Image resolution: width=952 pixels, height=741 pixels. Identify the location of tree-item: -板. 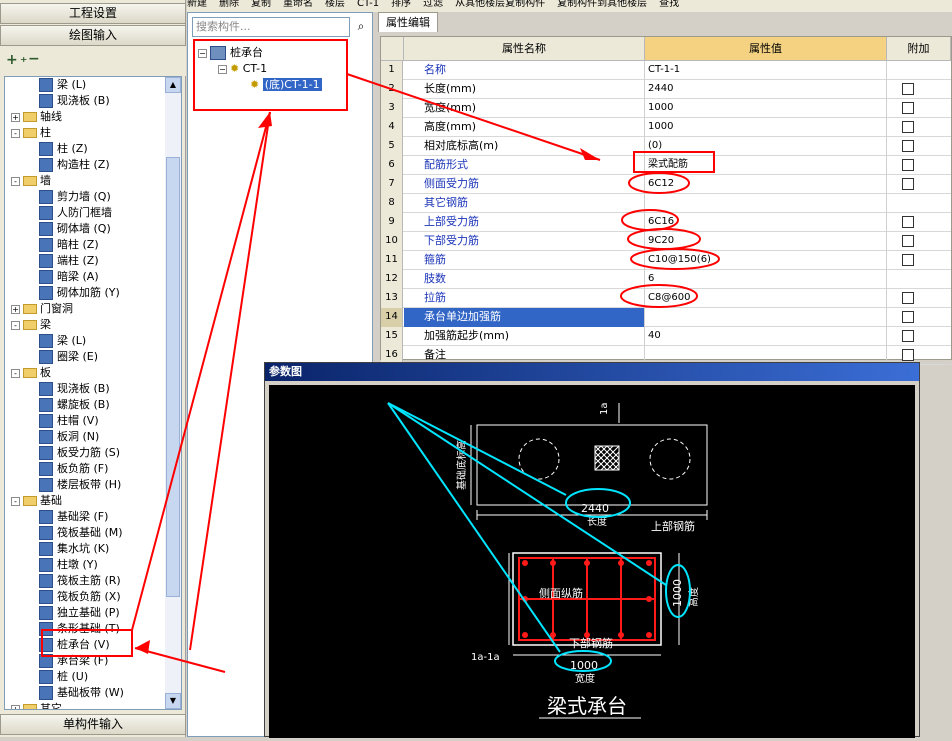
(31, 373).